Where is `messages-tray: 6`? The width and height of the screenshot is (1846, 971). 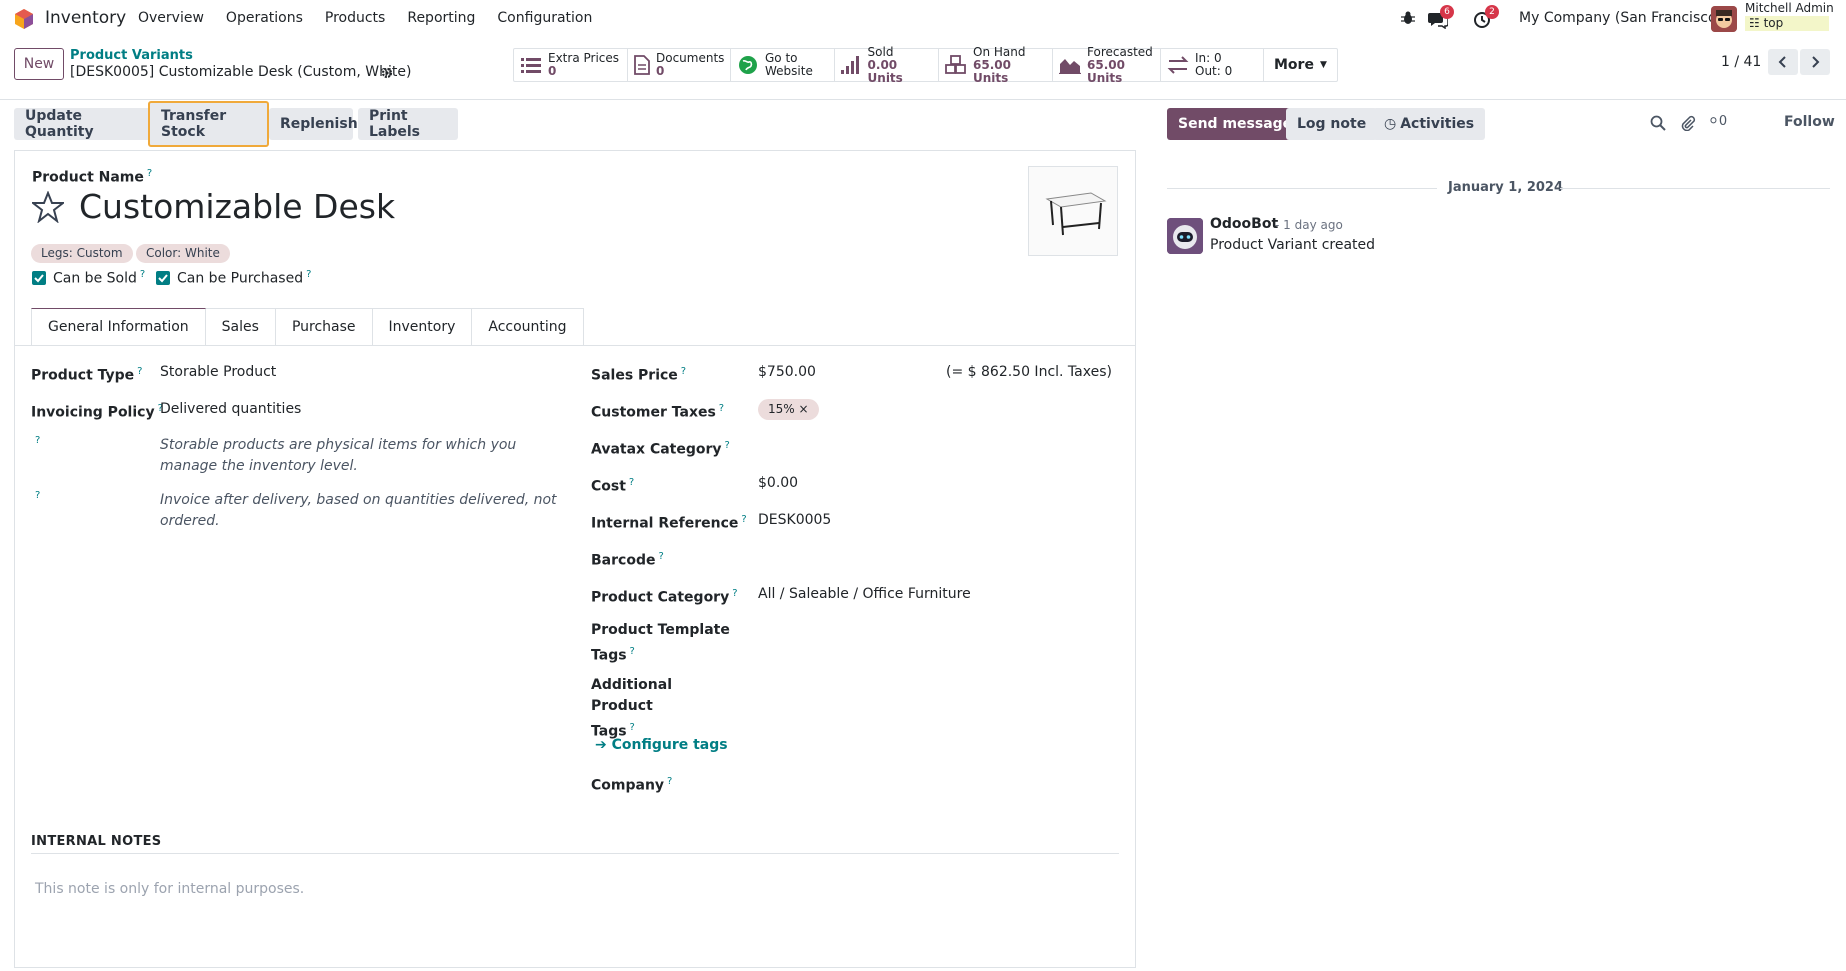 messages-tray: 6 is located at coordinates (1441, 17).